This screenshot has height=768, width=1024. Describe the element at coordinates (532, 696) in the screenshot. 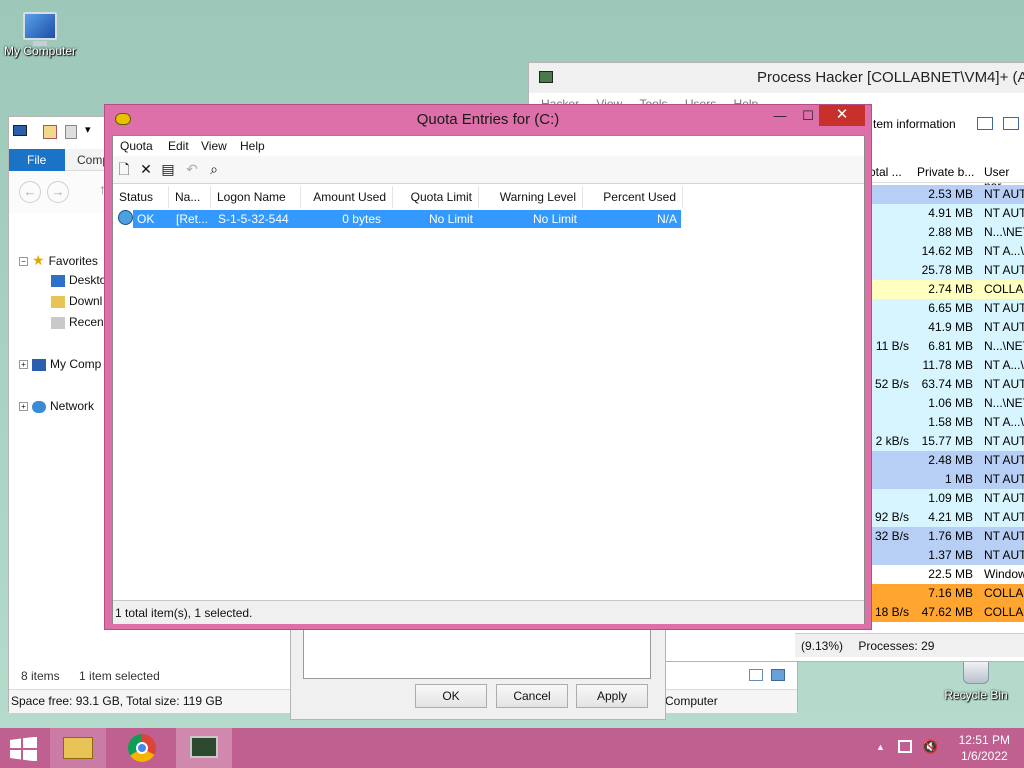

I see `cancel-button: Cancel` at that location.